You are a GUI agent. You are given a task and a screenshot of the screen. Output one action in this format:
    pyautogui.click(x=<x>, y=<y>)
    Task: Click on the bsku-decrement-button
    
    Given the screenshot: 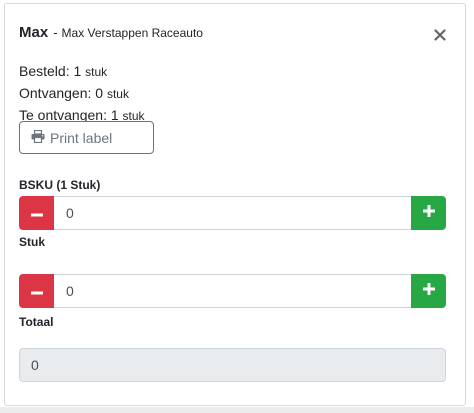 What is the action you would take?
    pyautogui.click(x=36, y=213)
    